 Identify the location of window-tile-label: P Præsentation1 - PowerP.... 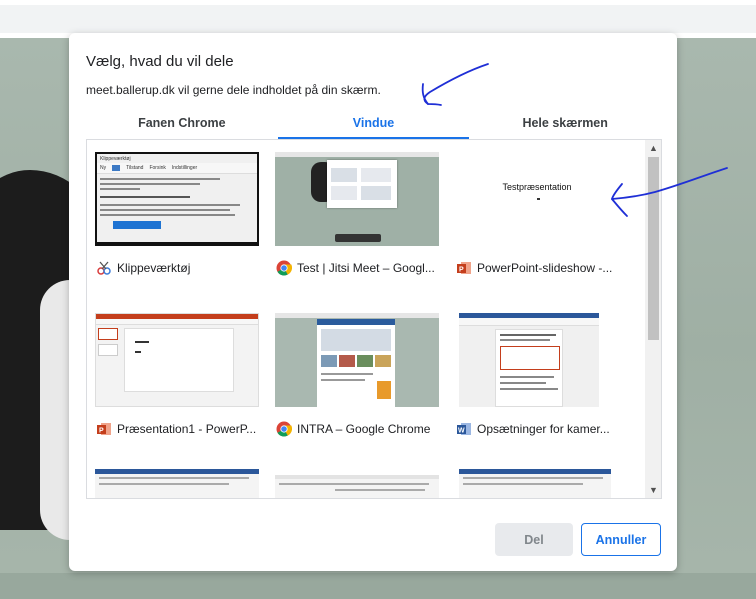
(177, 429).